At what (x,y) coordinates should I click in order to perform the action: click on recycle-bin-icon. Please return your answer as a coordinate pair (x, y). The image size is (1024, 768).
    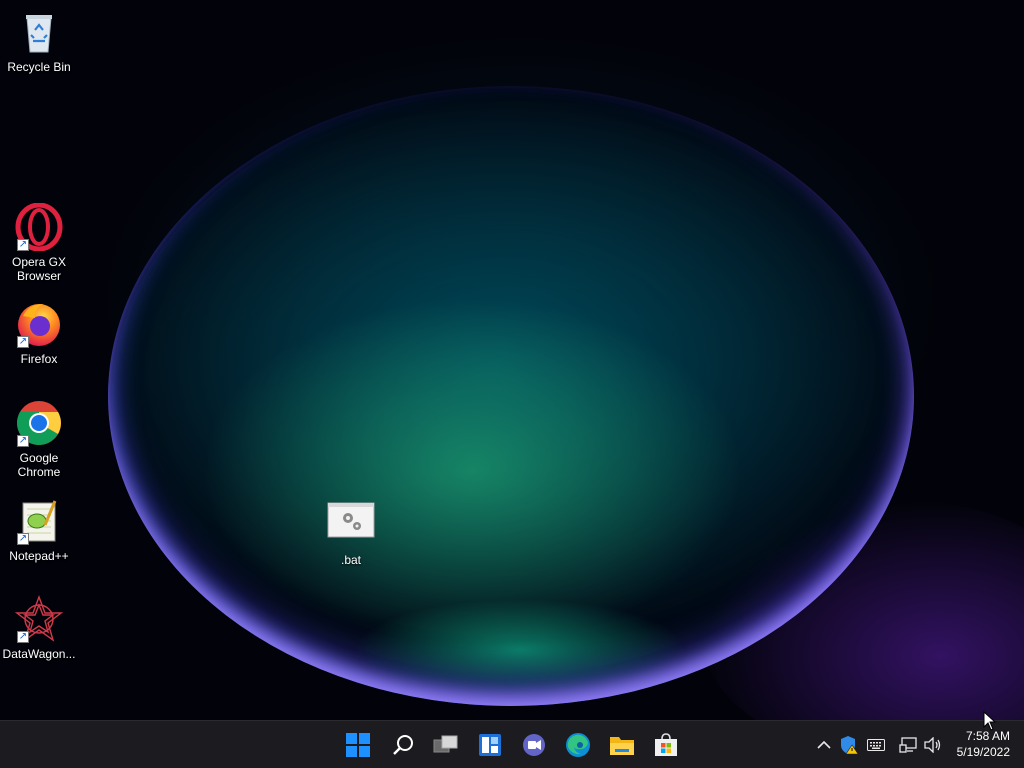
    Looking at the image, I should click on (39, 32).